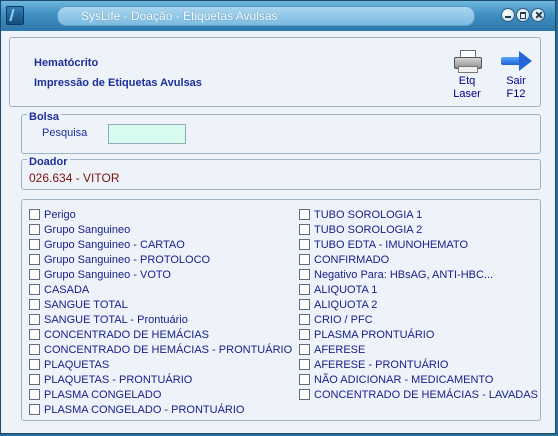  I want to click on etq-laser-label-2: Laser, so click(467, 94).